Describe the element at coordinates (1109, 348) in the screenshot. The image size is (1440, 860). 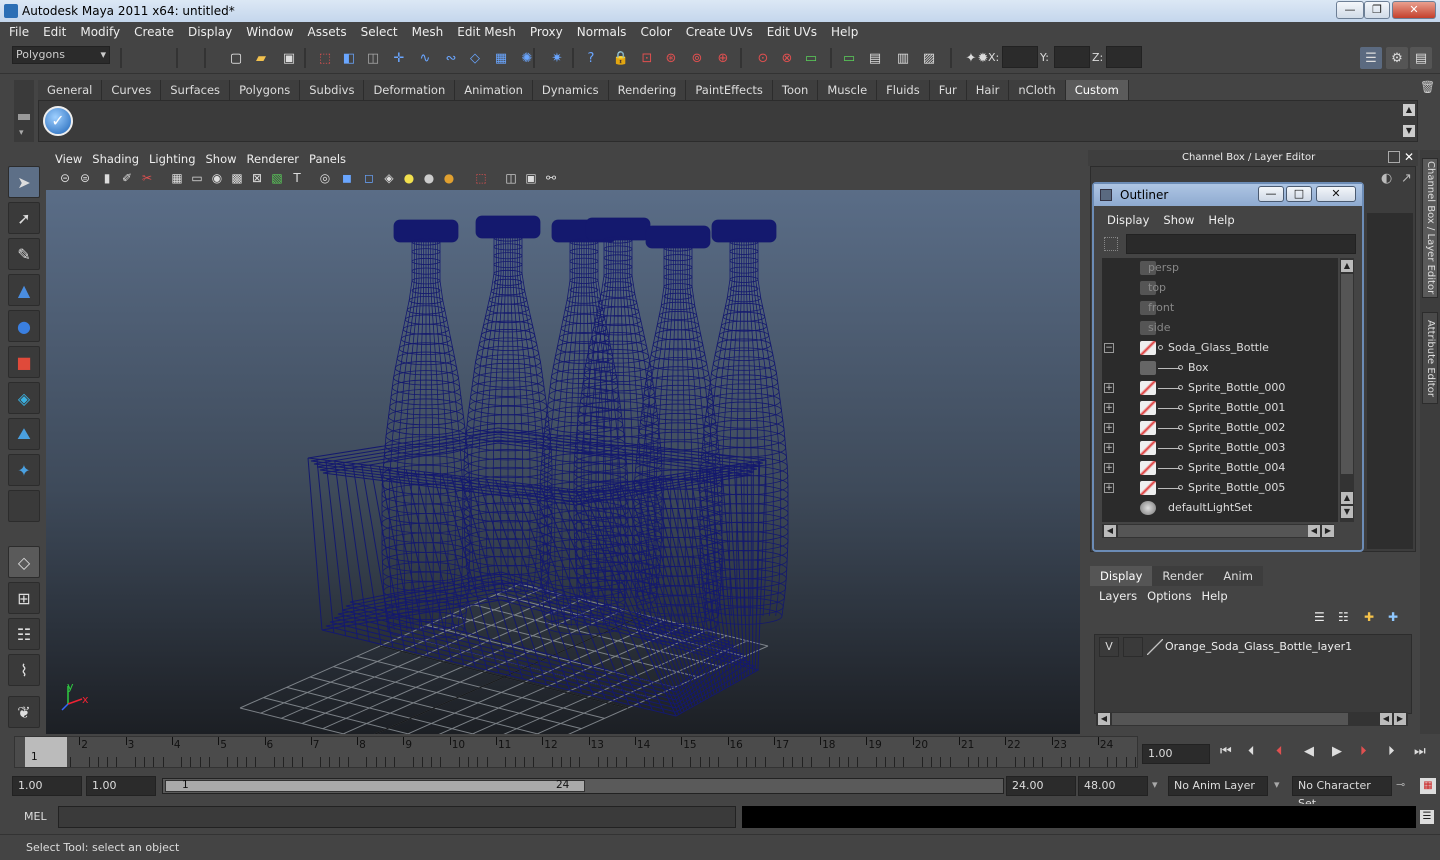
I see `collapse-icon: −` at that location.